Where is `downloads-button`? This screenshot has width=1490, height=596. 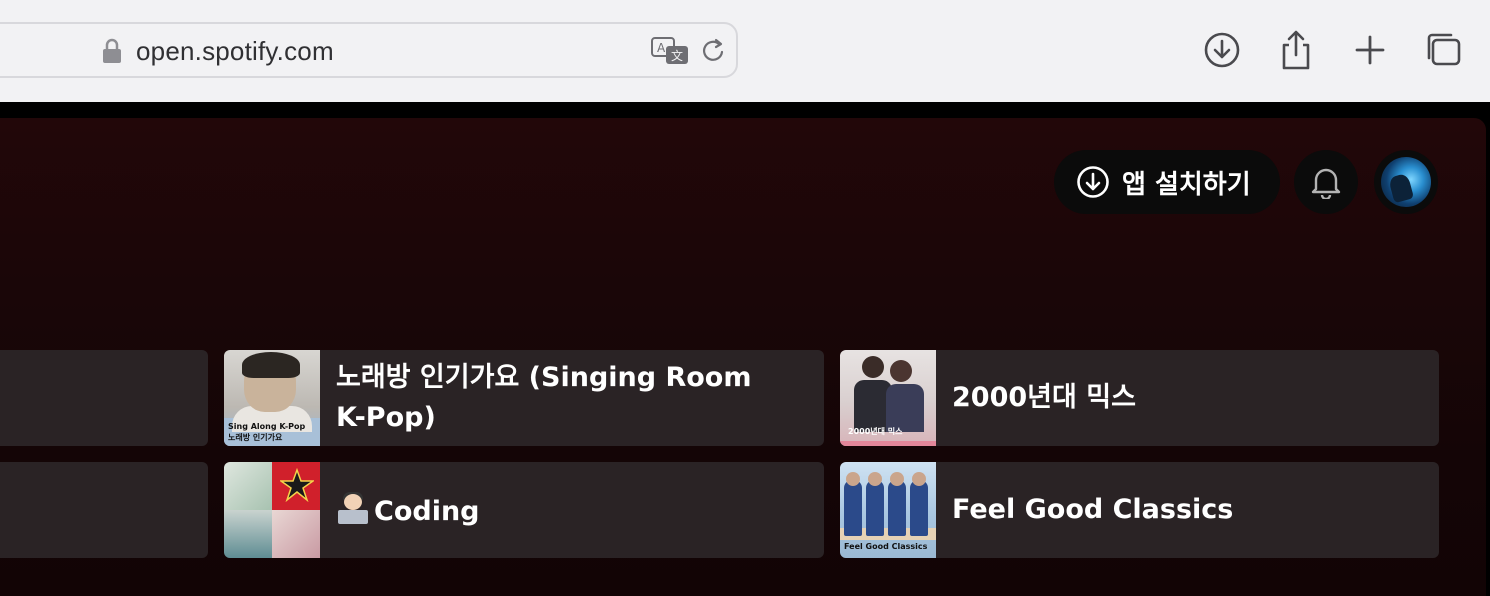
downloads-button is located at coordinates (1222, 50).